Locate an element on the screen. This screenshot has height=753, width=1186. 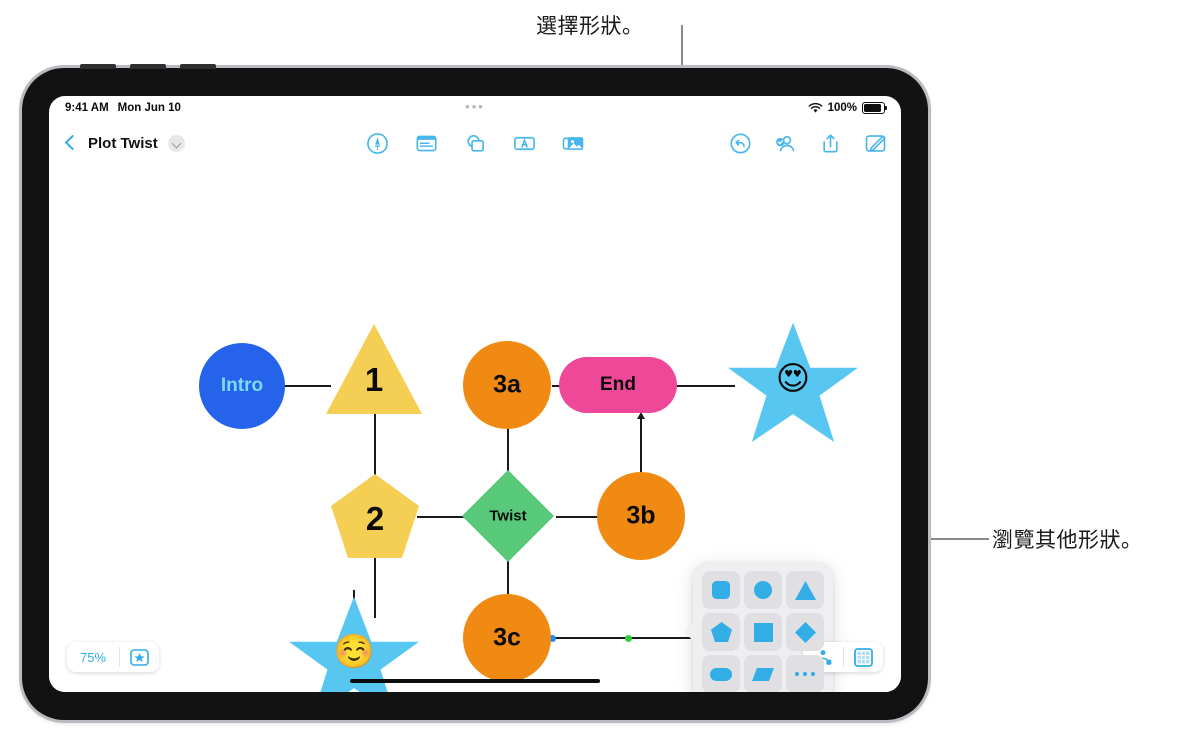
diamond-shape-icon is located at coordinates (508, 516).